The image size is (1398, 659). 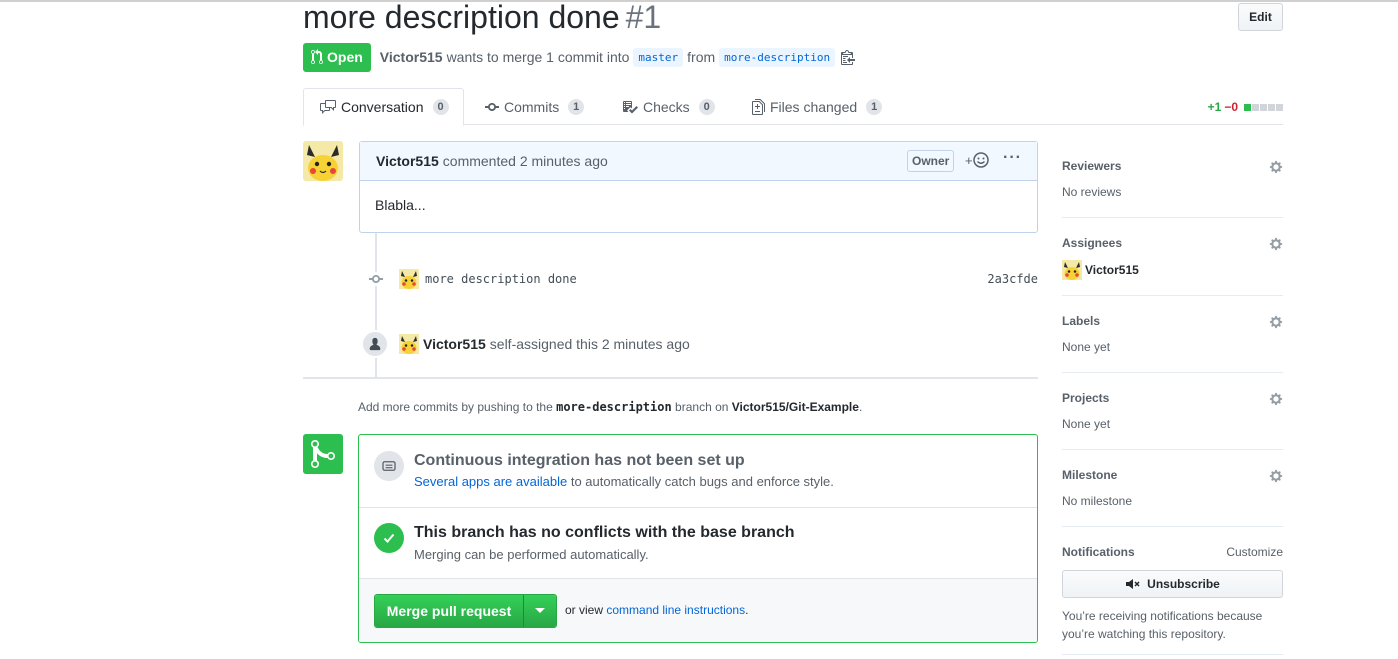 What do you see at coordinates (1172, 488) in the screenshot?
I see `sidebar-milestone: Milestone No milestone` at bounding box center [1172, 488].